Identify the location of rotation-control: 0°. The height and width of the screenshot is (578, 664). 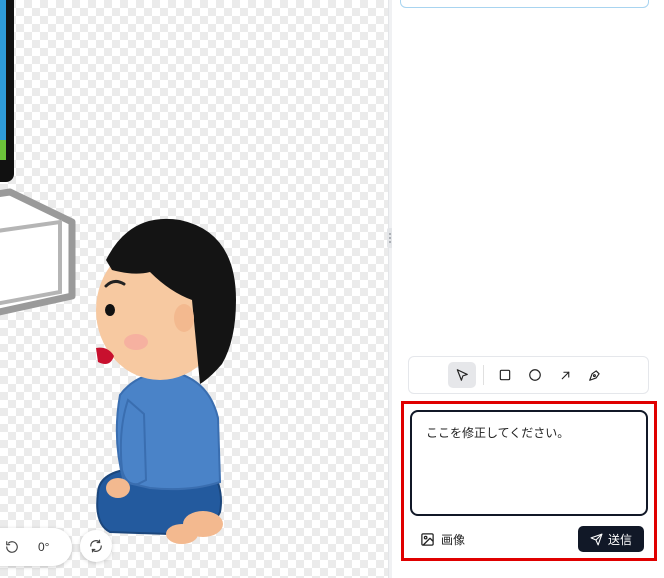
(36, 547).